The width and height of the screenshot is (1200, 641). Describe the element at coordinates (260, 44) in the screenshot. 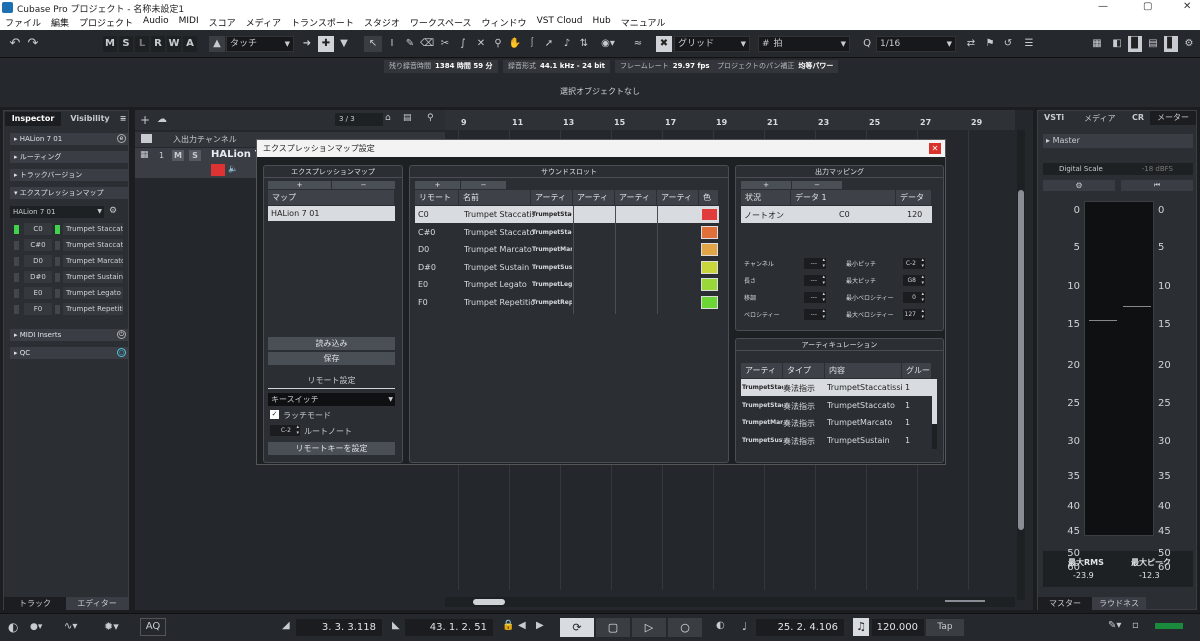

I see `automation-mode-select: タッチ ▼` at that location.